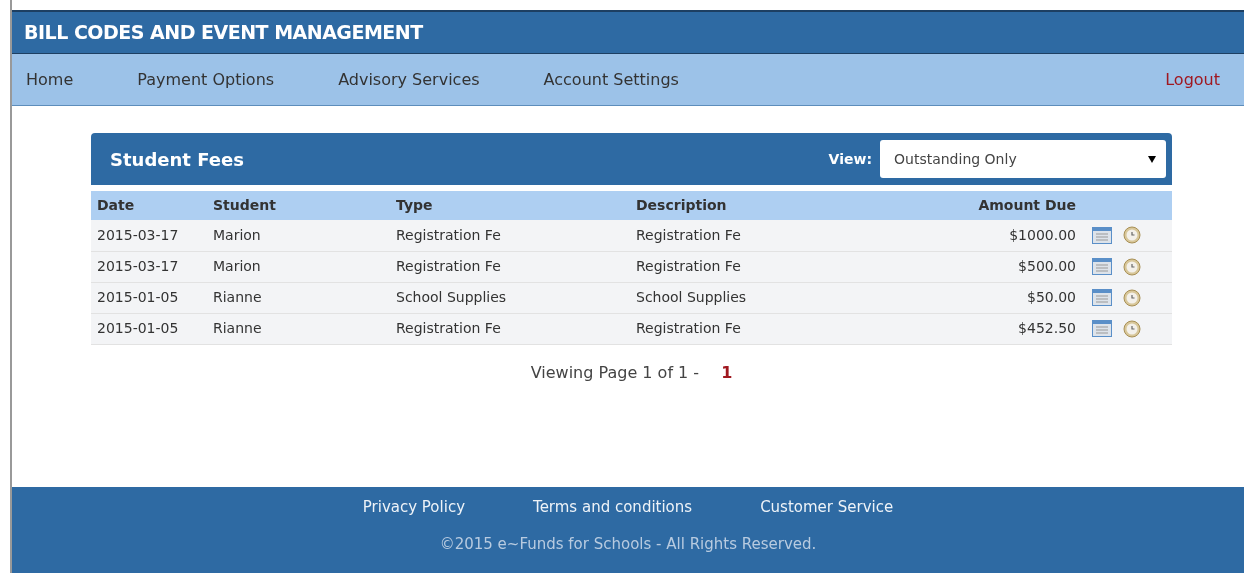 The image size is (1244, 573). Describe the element at coordinates (749, 205) in the screenshot. I see `column-header: Description` at that location.